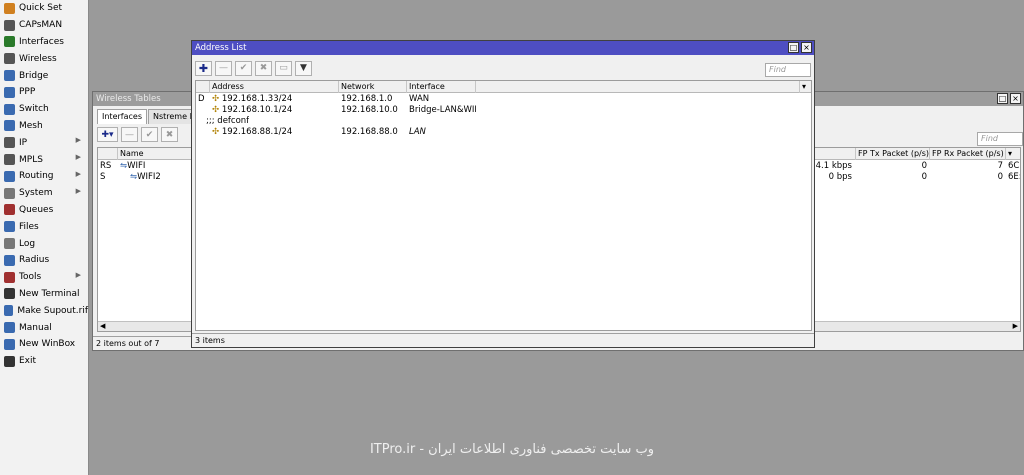 This screenshot has height=475, width=1024. Describe the element at coordinates (503, 131) in the screenshot. I see `table-row: ✣ 192.168.88.1/24 192.168.88.0 LAN` at that location.